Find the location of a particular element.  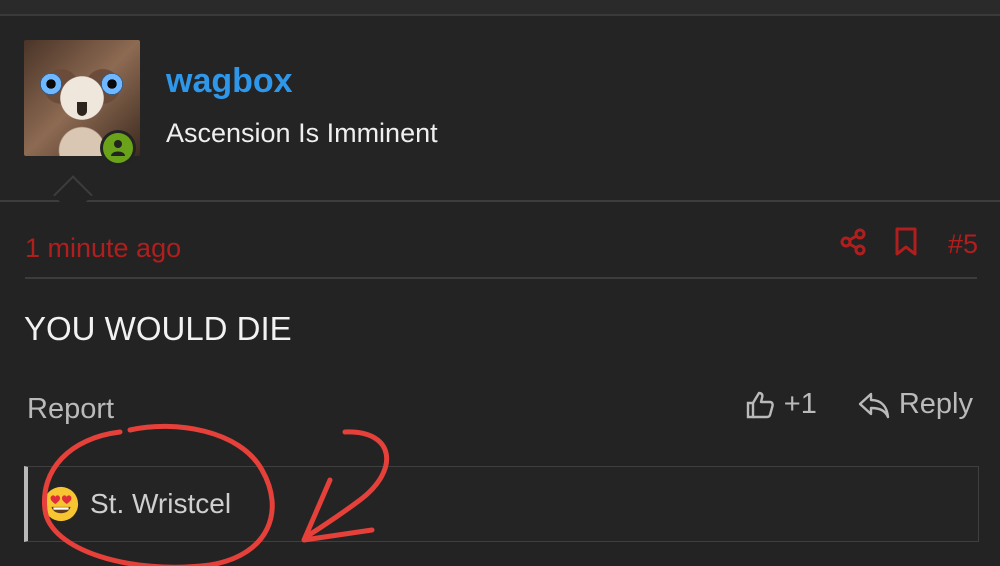

owl-beak is located at coordinates (82, 109).